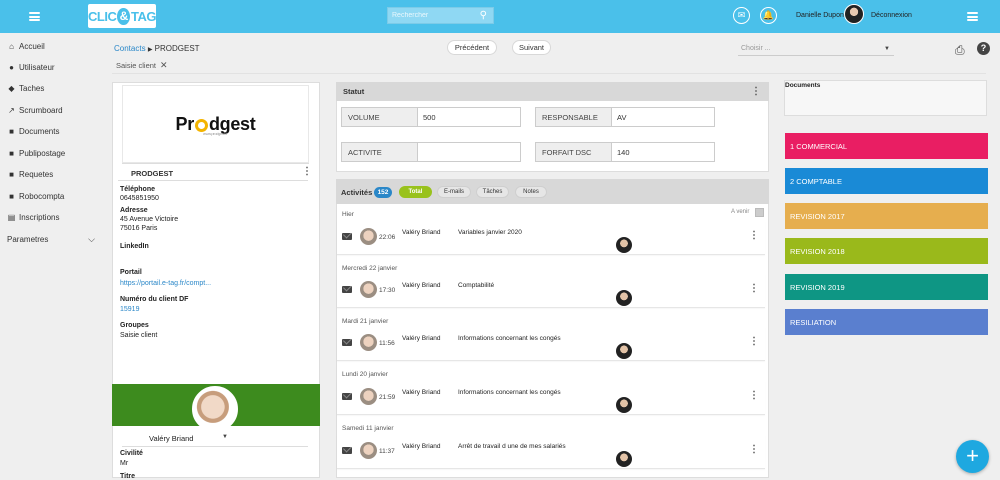  What do you see at coordinates (51, 239) in the screenshot?
I see `sidebar-item-parametres: Parametres ⌵` at bounding box center [51, 239].